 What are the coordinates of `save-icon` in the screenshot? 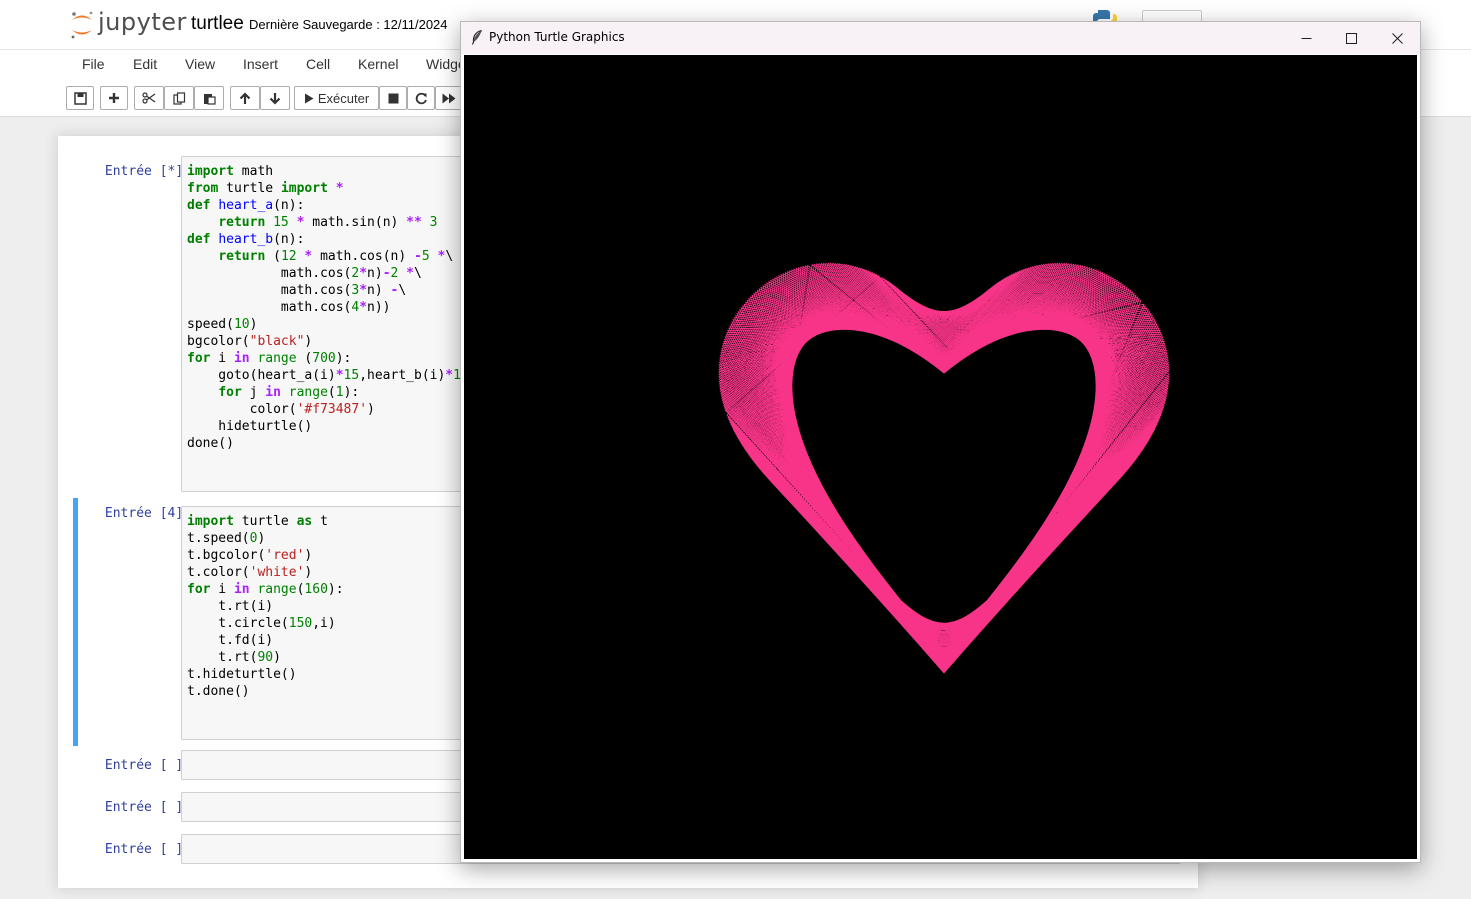 It's located at (80, 98).